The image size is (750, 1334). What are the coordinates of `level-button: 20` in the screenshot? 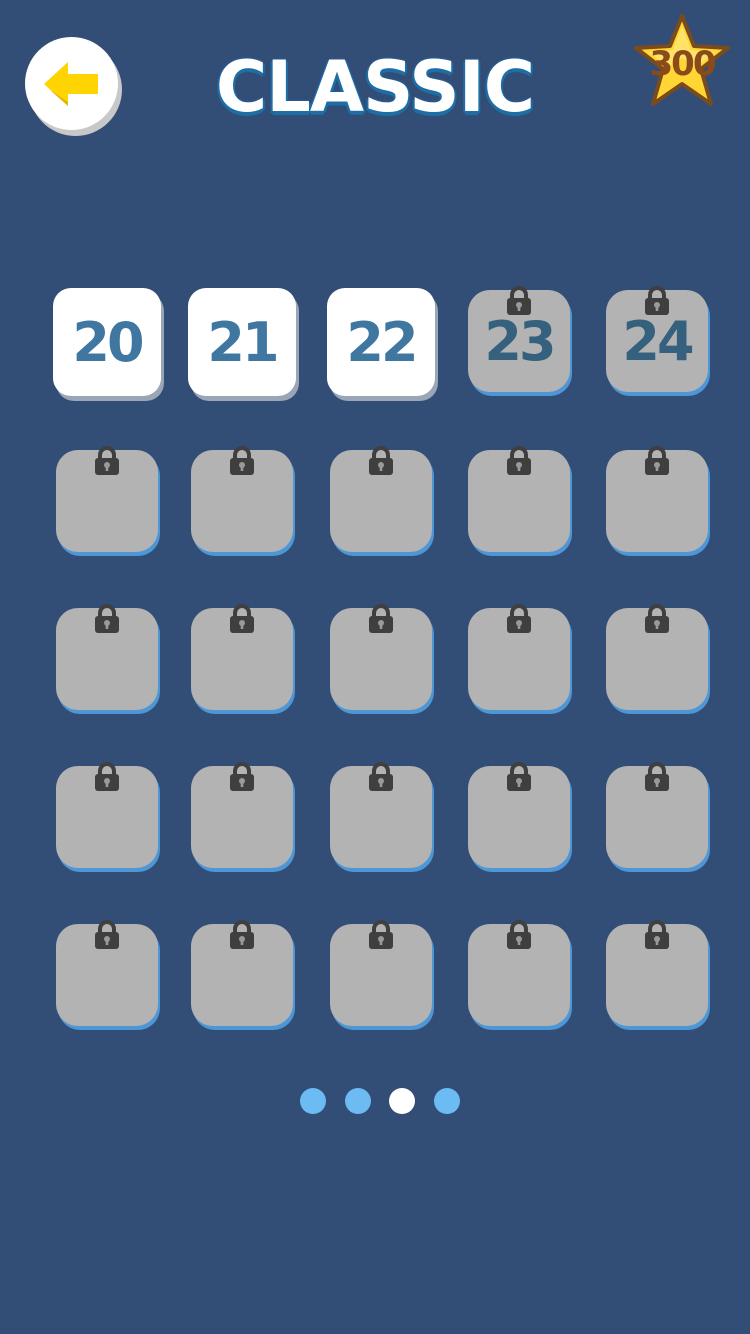 It's located at (107, 342).